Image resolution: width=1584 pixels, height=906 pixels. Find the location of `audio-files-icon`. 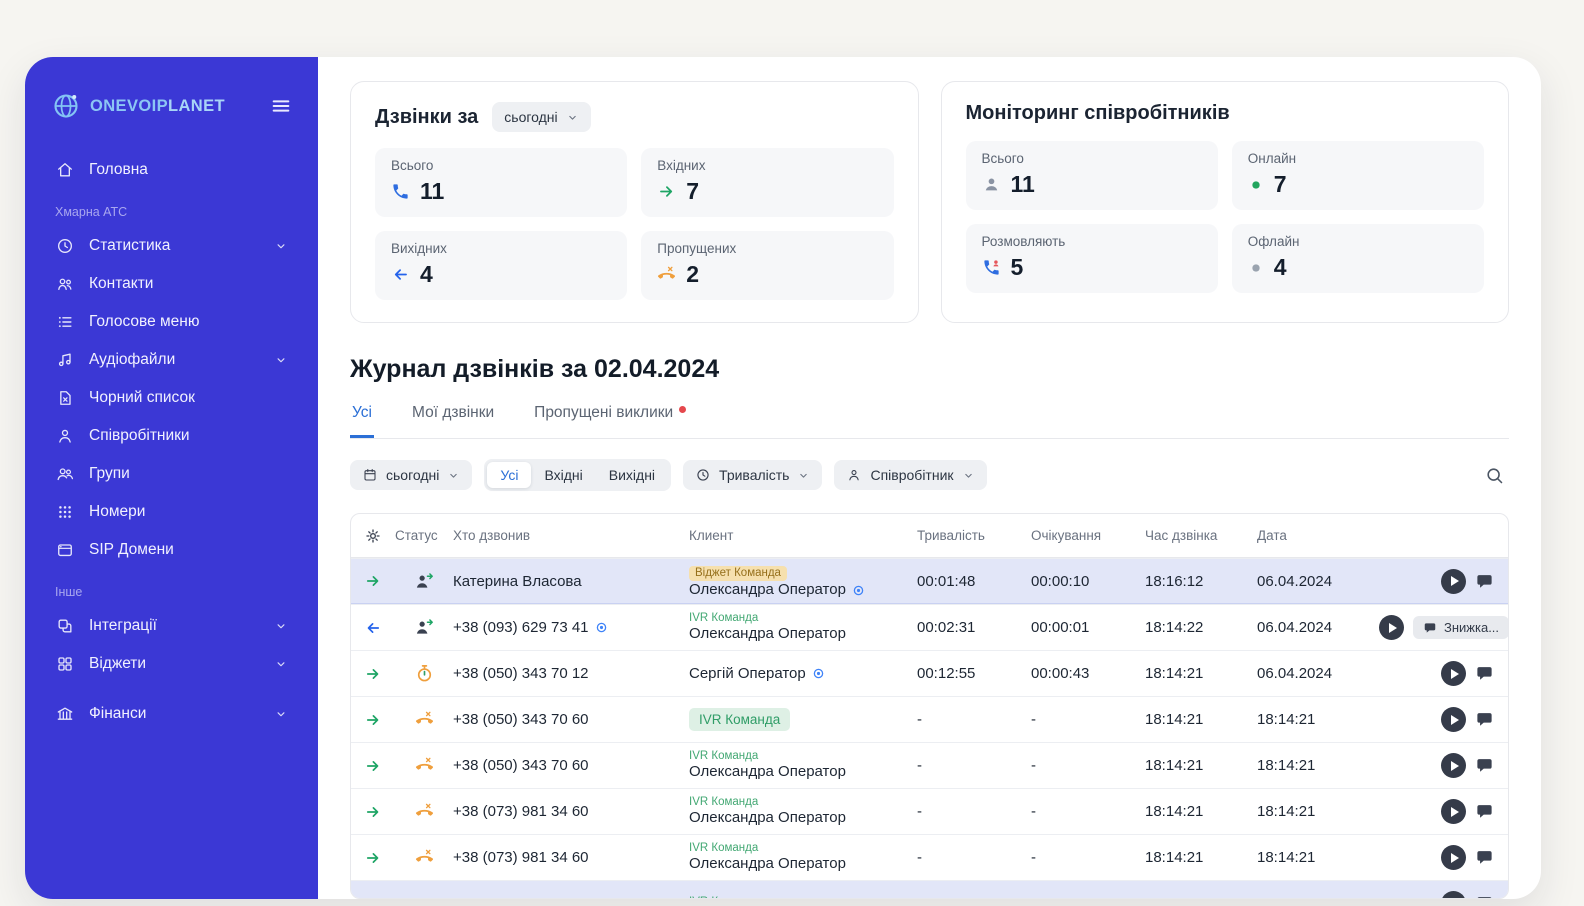

audio-files-icon is located at coordinates (65, 360).